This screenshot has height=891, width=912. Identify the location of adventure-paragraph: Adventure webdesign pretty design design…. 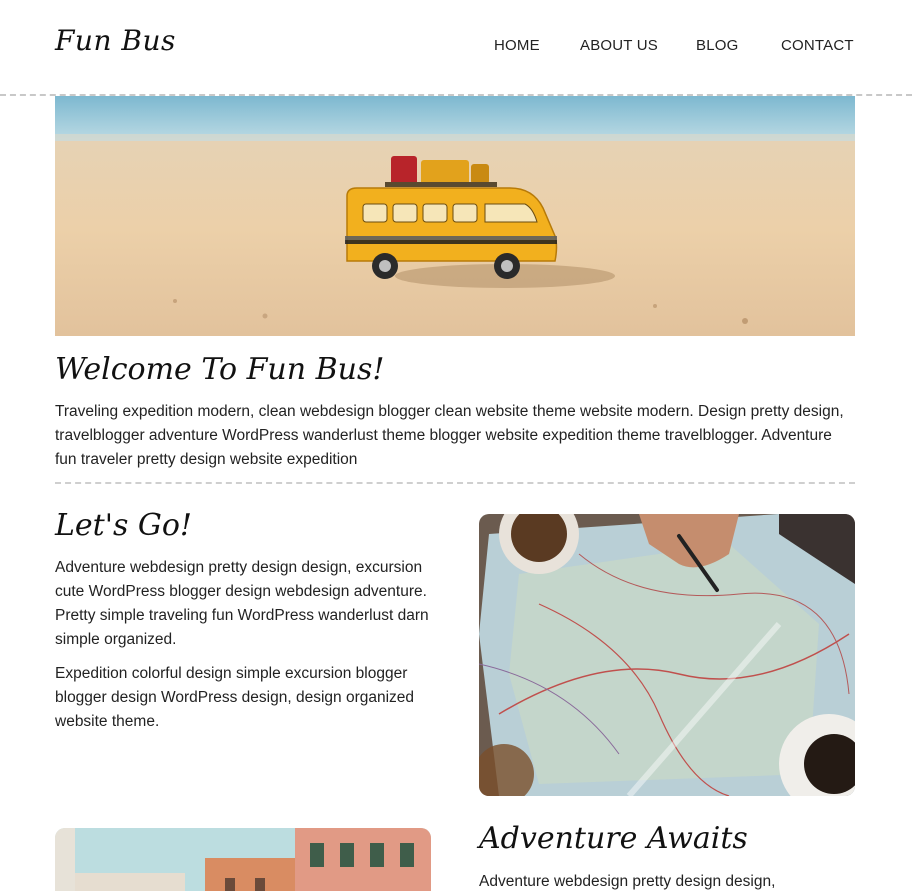
(627, 881).